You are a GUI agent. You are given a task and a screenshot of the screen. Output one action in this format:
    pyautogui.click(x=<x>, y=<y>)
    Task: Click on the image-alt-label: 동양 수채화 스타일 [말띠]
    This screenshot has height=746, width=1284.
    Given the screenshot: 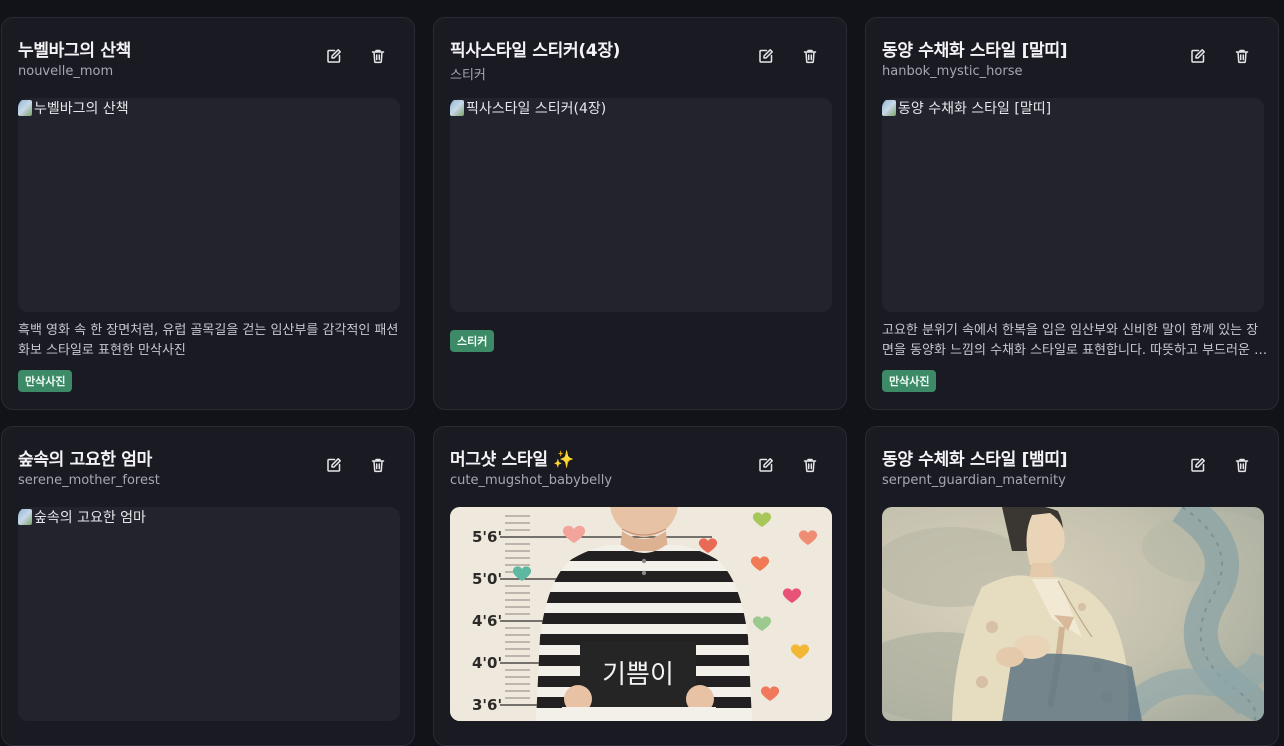 What is the action you would take?
    pyautogui.click(x=975, y=109)
    